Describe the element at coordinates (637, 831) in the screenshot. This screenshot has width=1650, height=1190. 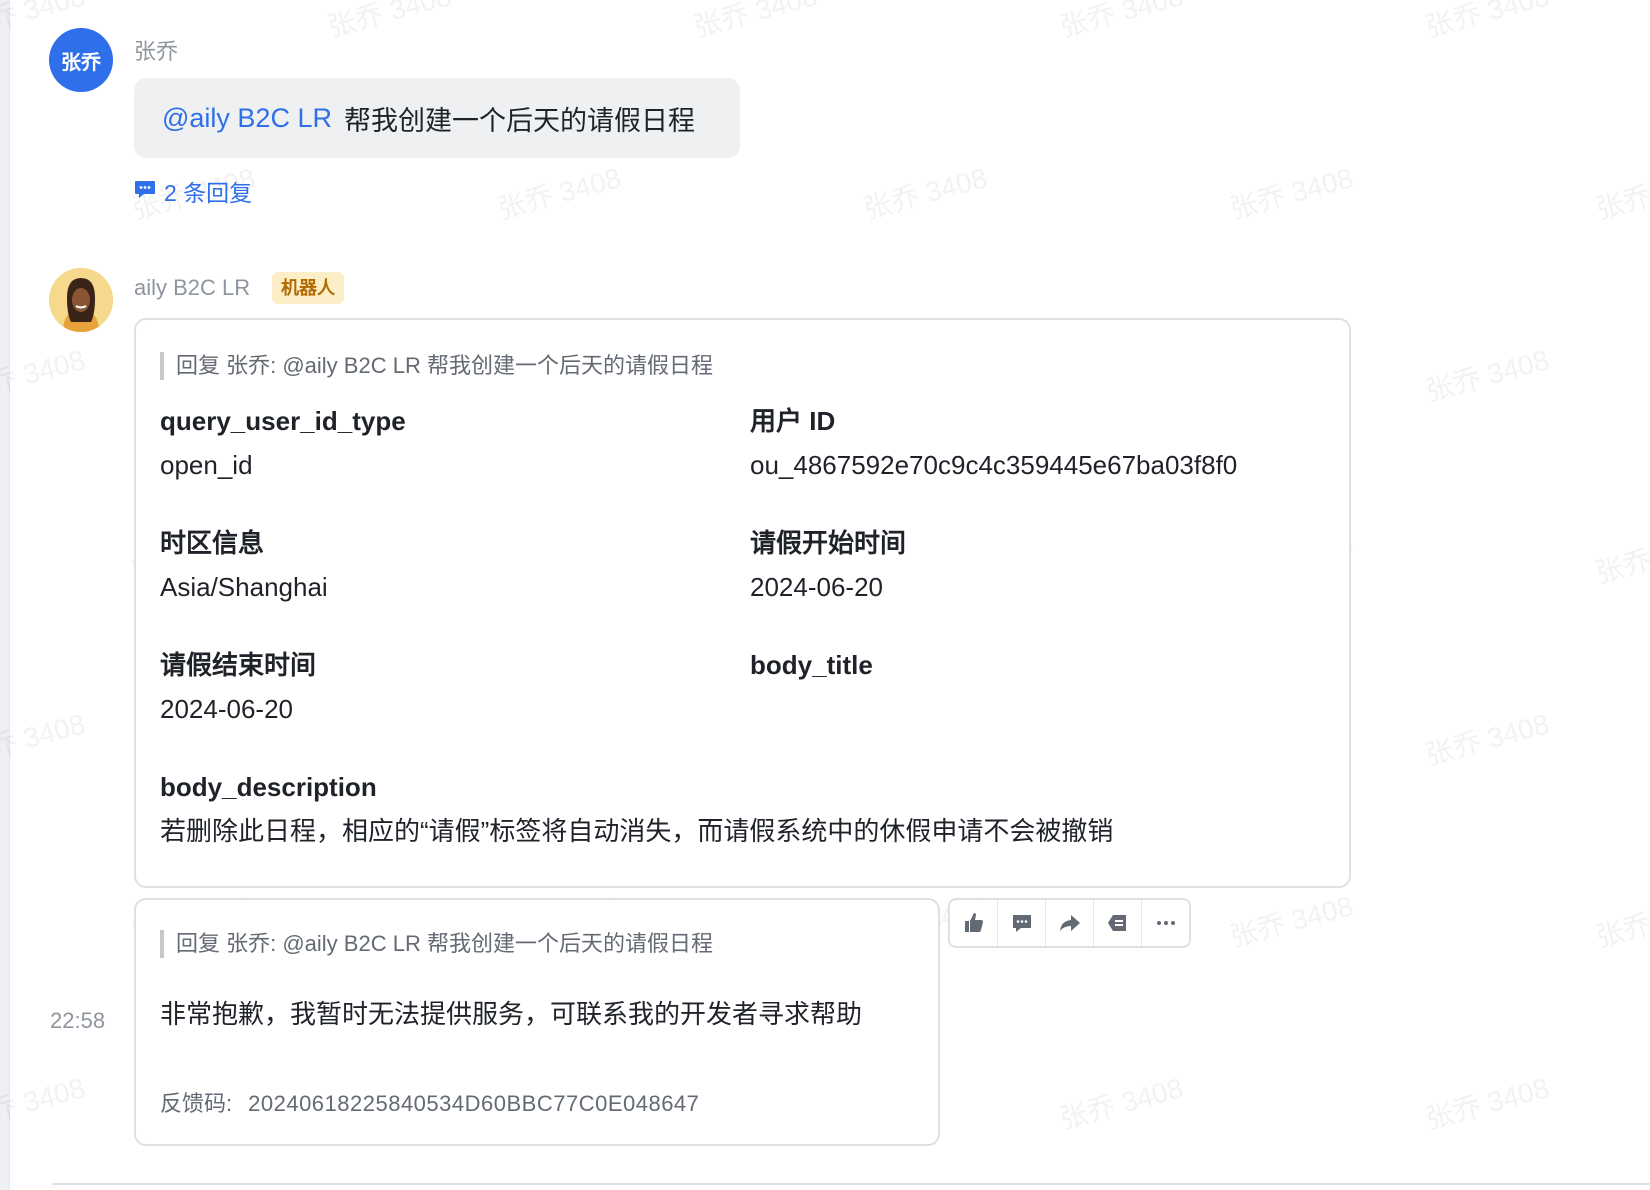
I see `field-value: 若删除此日程，相应的“请假”标签将自动消失，而请假系统中的休假申请不会被撤销` at that location.